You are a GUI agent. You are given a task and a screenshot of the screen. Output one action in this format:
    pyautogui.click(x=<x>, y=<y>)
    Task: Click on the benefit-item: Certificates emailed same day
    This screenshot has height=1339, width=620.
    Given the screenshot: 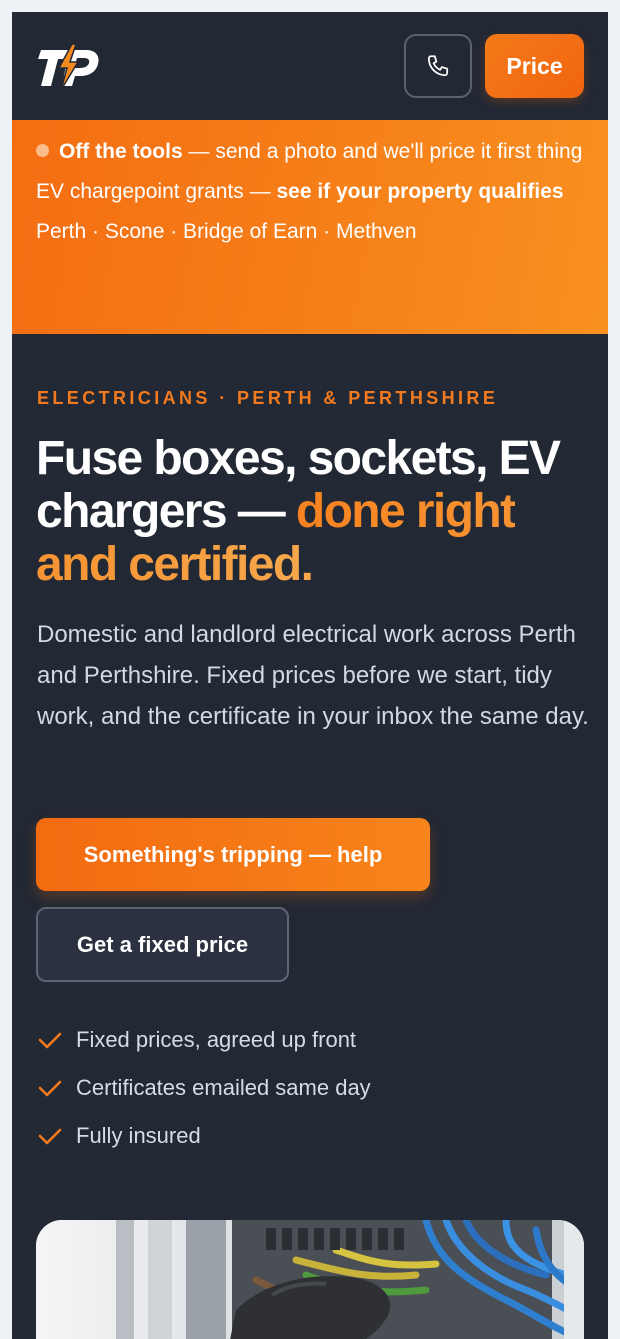 What is the action you would take?
    pyautogui.click(x=203, y=1088)
    